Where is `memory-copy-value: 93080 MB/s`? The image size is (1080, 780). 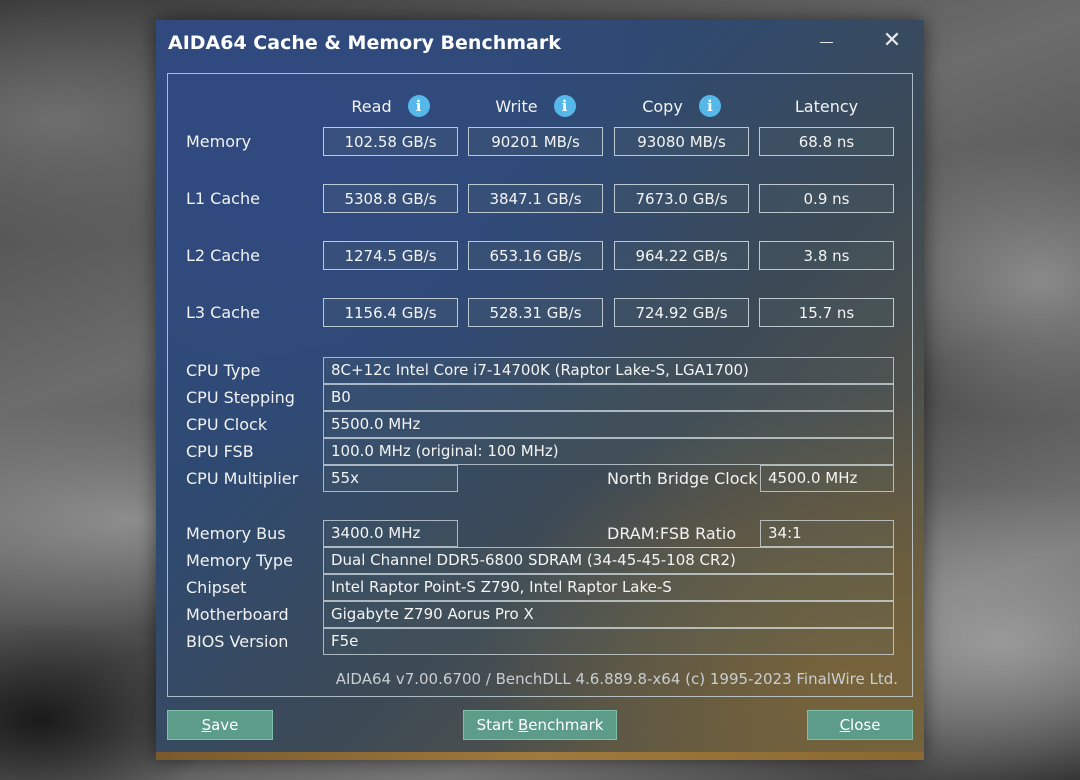 memory-copy-value: 93080 MB/s is located at coordinates (681, 141).